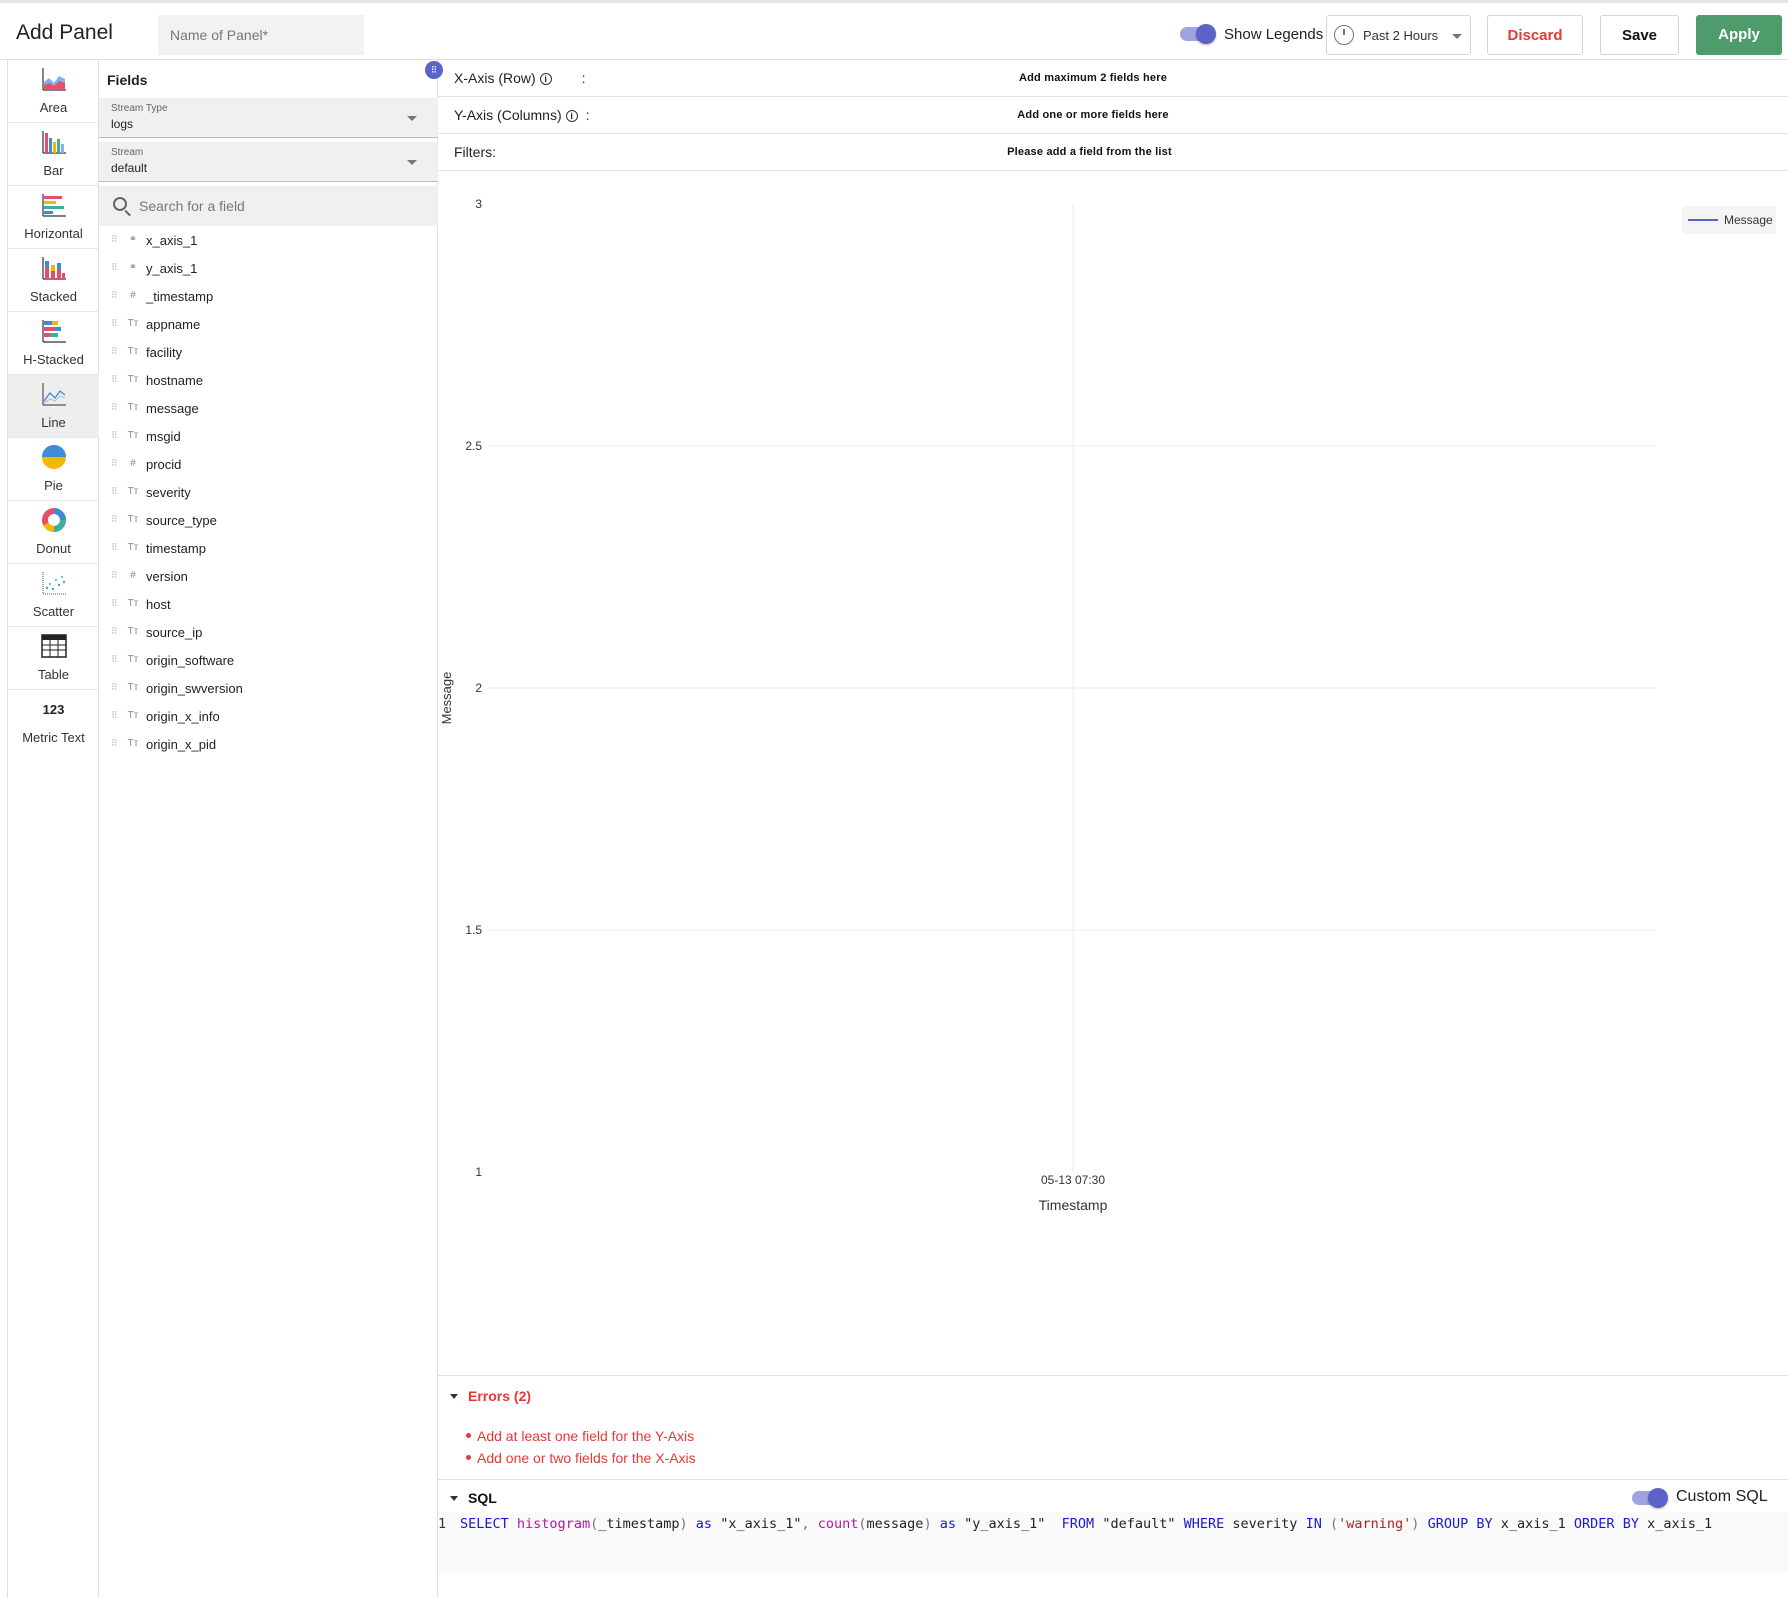  I want to click on x-axis-drop-zone: X-Axis (Row) i: Add maximum 2 fields here, so click(1113, 78).